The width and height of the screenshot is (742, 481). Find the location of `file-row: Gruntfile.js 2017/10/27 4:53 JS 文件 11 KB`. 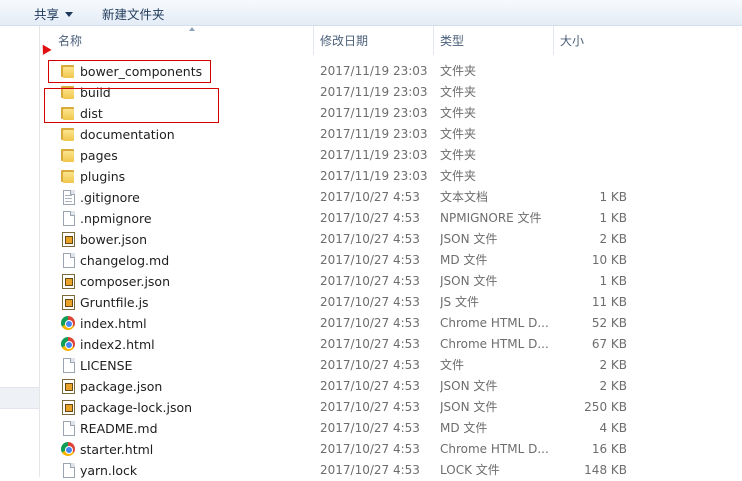

file-row: Gruntfile.js 2017/10/27 4:53 JS 文件 11 KB is located at coordinates (391, 302).